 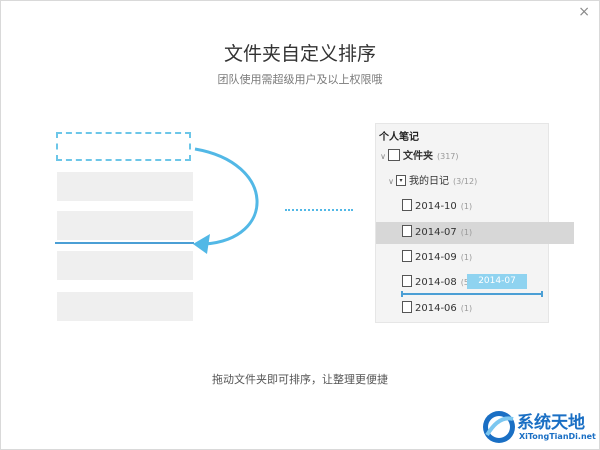 I want to click on dialog-title: 文件夹自定义排序, so click(x=299, y=54).